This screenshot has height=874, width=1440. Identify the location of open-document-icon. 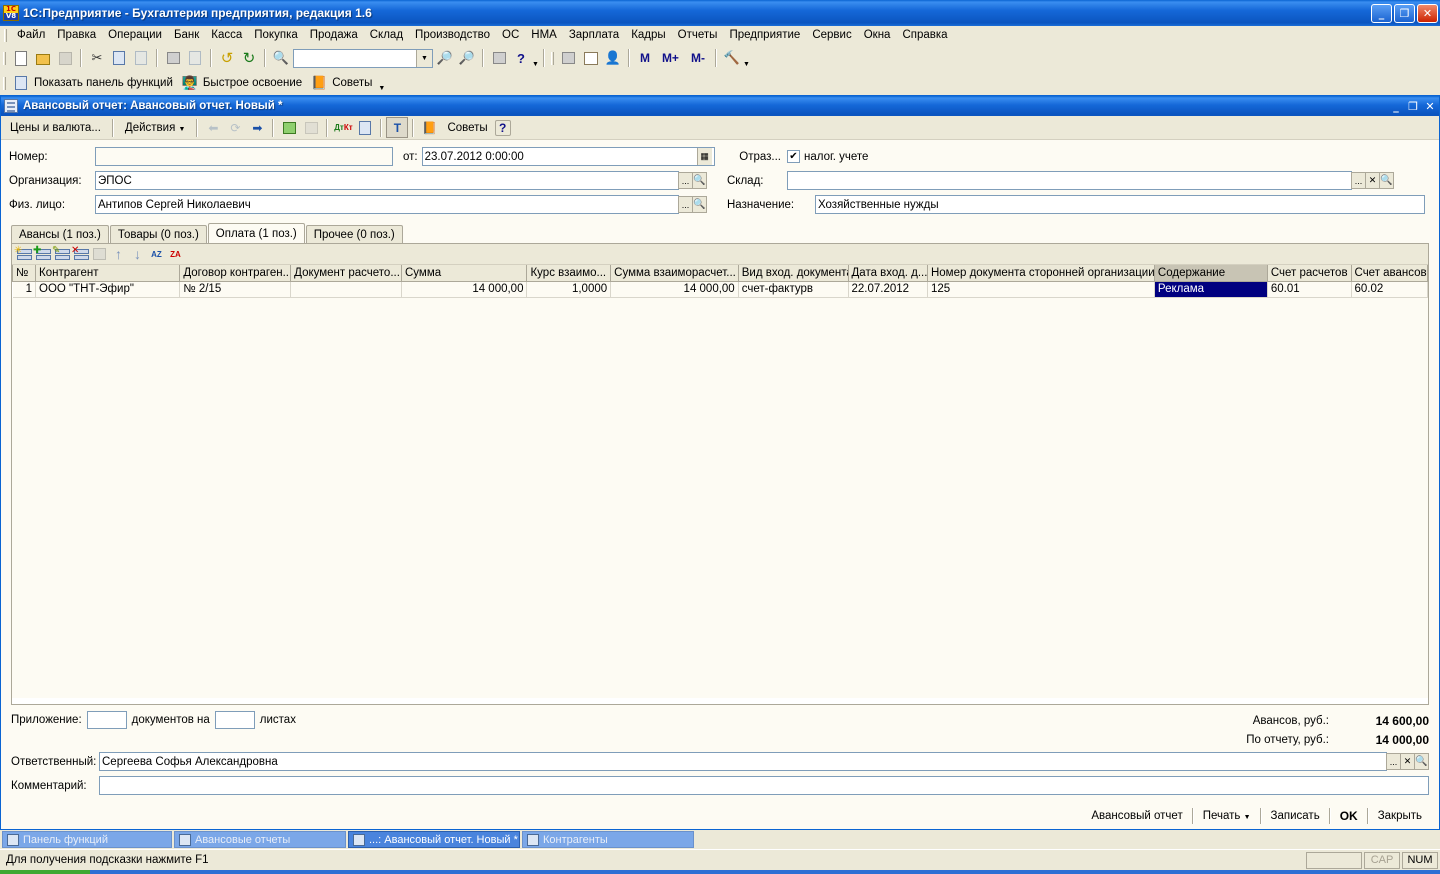
(43, 58).